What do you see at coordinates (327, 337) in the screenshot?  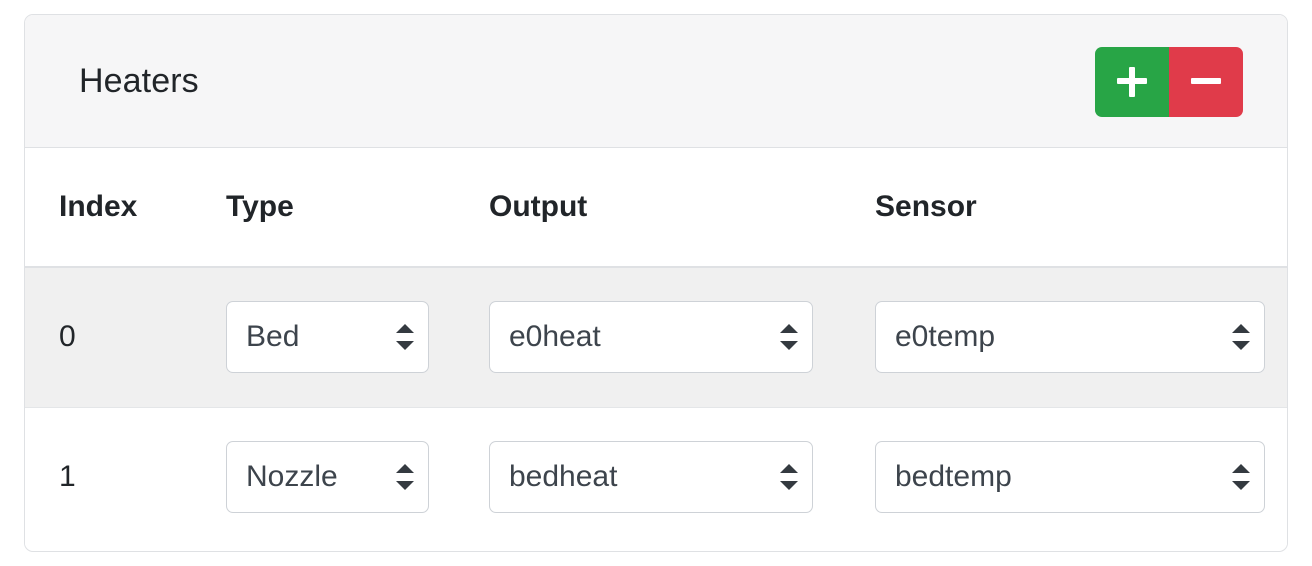 I see `heater-type-select-0: Bed` at bounding box center [327, 337].